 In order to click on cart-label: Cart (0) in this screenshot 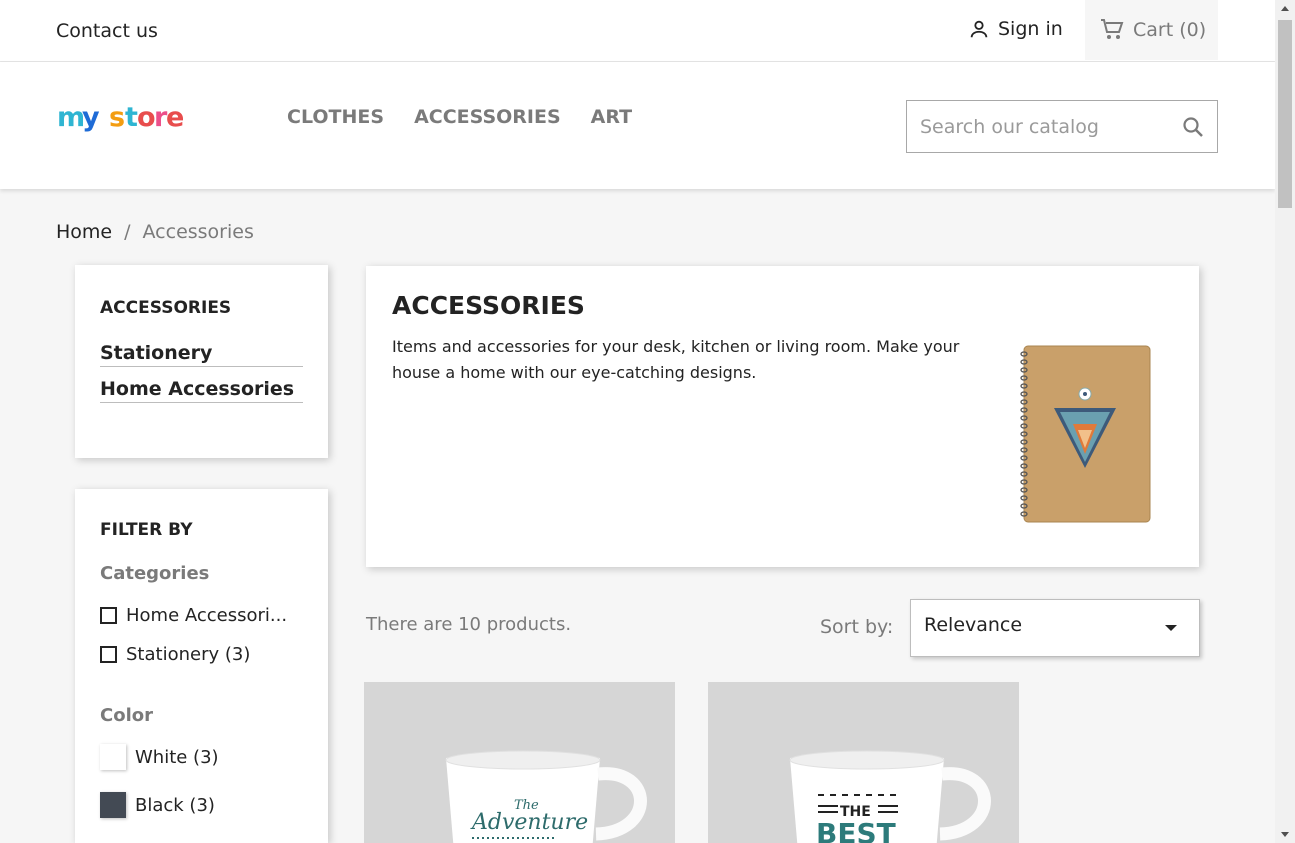, I will do `click(1170, 30)`.